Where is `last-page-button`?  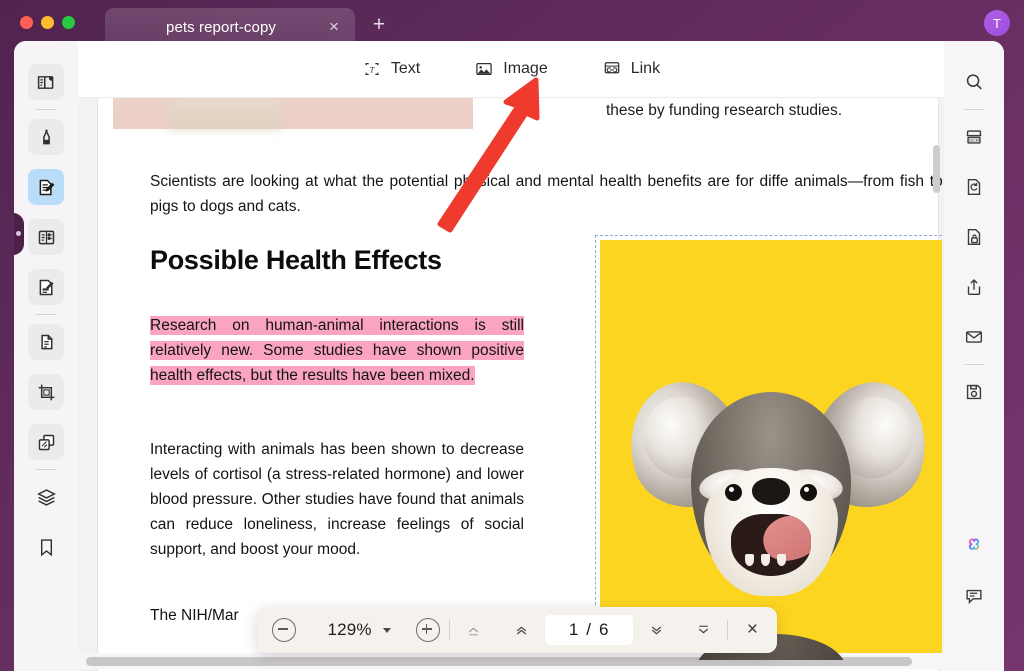 last-page-button is located at coordinates (703, 630).